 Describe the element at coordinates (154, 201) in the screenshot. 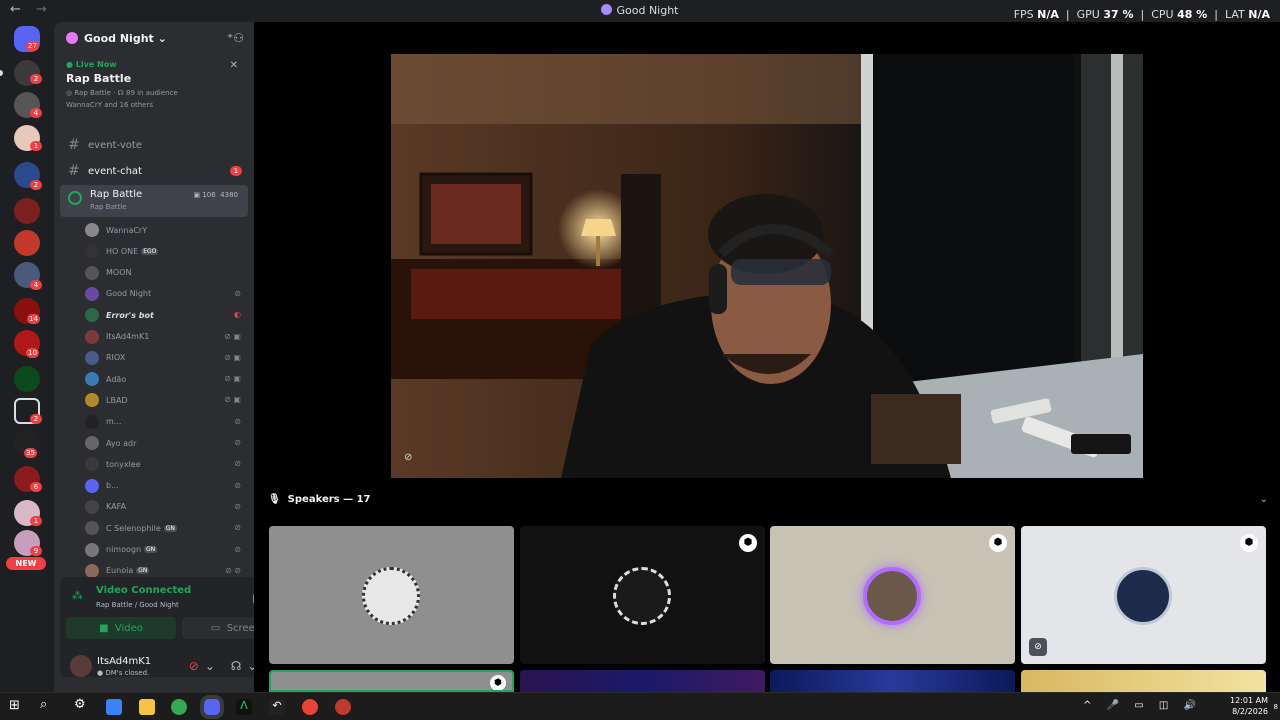

I see `channel-stage-rap-battle: Rap Battle Rap Battle ▣ 106 4380` at that location.